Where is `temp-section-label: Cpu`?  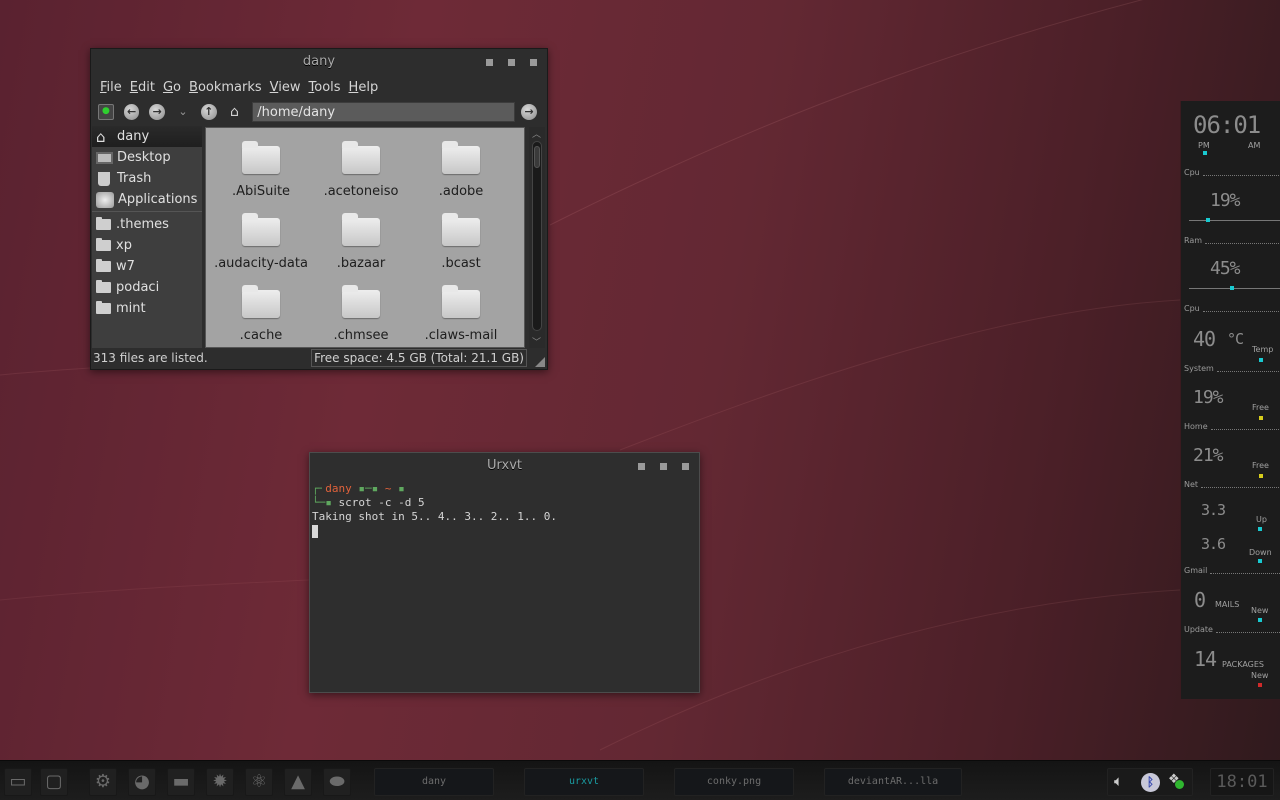 temp-section-label: Cpu is located at coordinates (1232, 308).